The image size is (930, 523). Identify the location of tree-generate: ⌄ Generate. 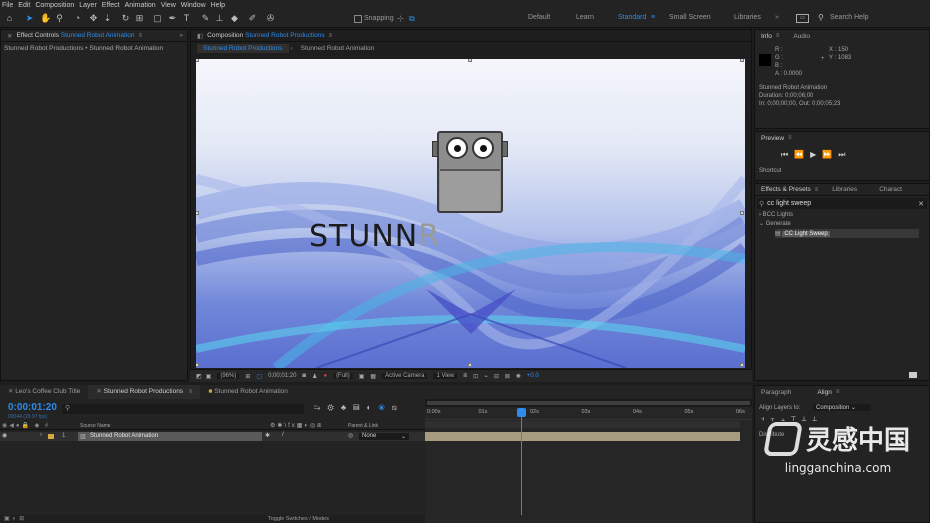
(844, 223).